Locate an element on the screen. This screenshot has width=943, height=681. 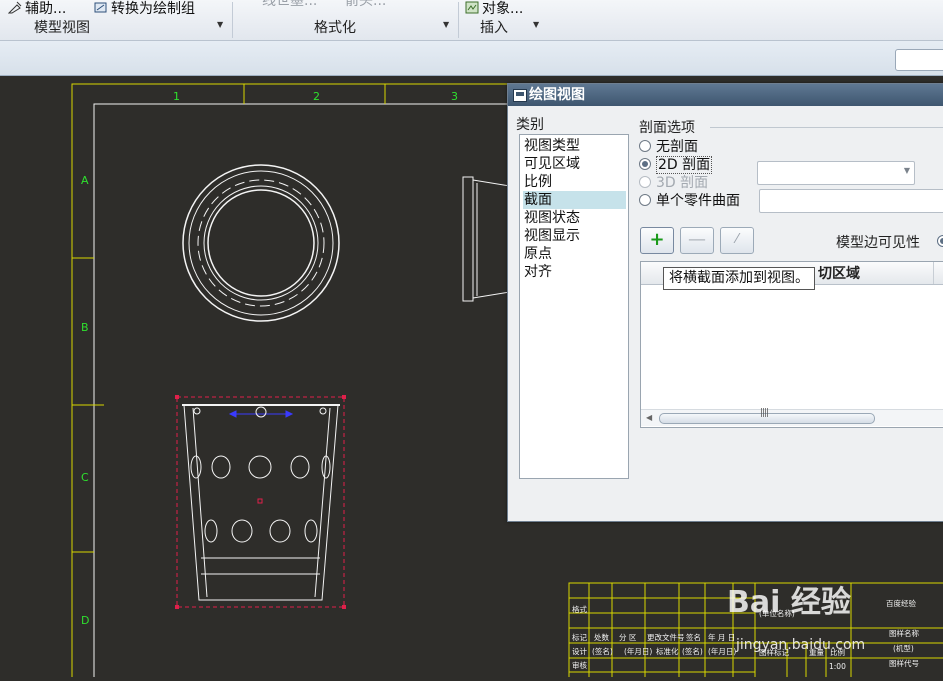
tb-cell: 年 月 日 is located at coordinates (721, 637).